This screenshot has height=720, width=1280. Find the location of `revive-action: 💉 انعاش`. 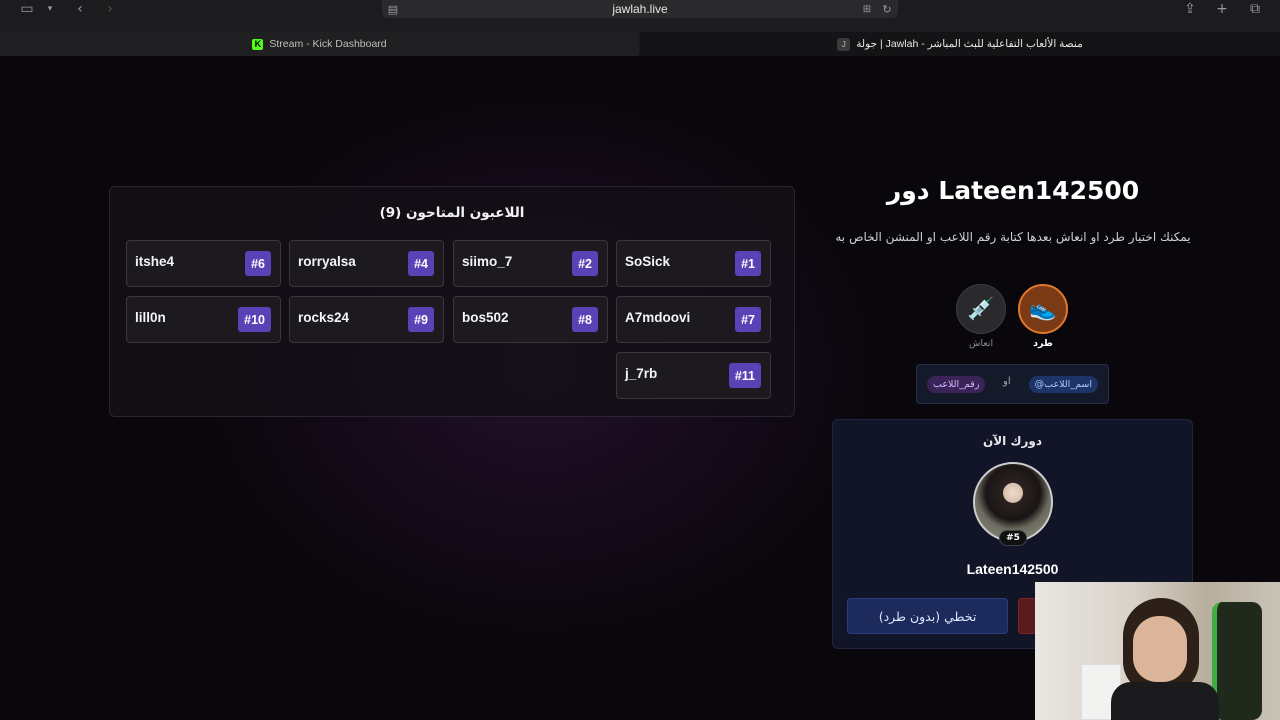

revive-action: 💉 انعاش is located at coordinates (981, 316).